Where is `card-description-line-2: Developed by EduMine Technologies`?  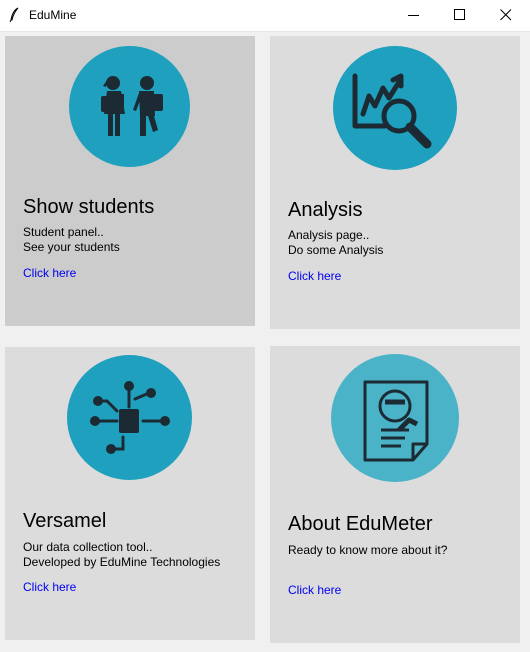 card-description-line-2: Developed by EduMine Technologies is located at coordinates (122, 562).